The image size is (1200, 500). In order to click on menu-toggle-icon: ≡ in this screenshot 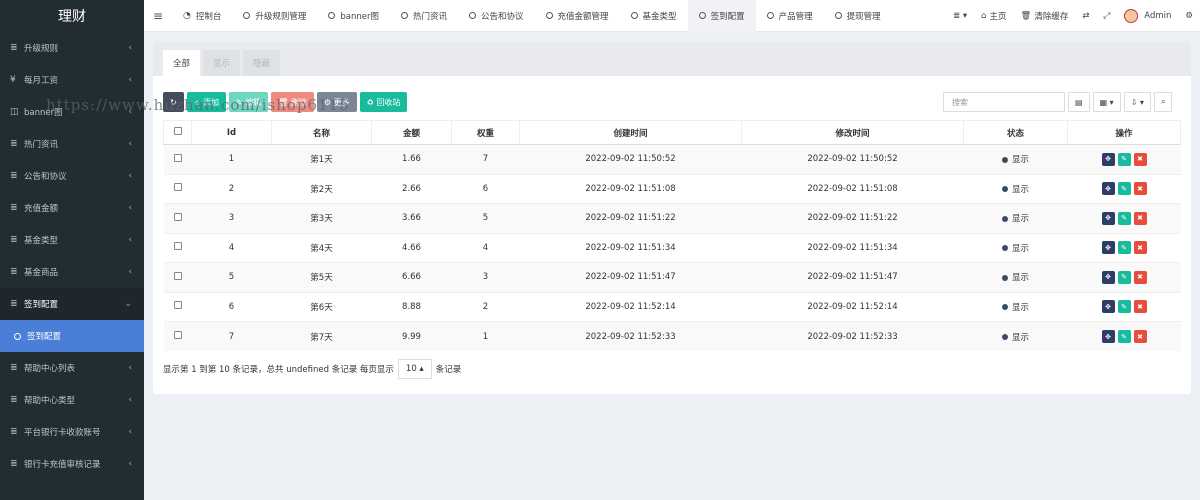, I will do `click(158, 16)`.